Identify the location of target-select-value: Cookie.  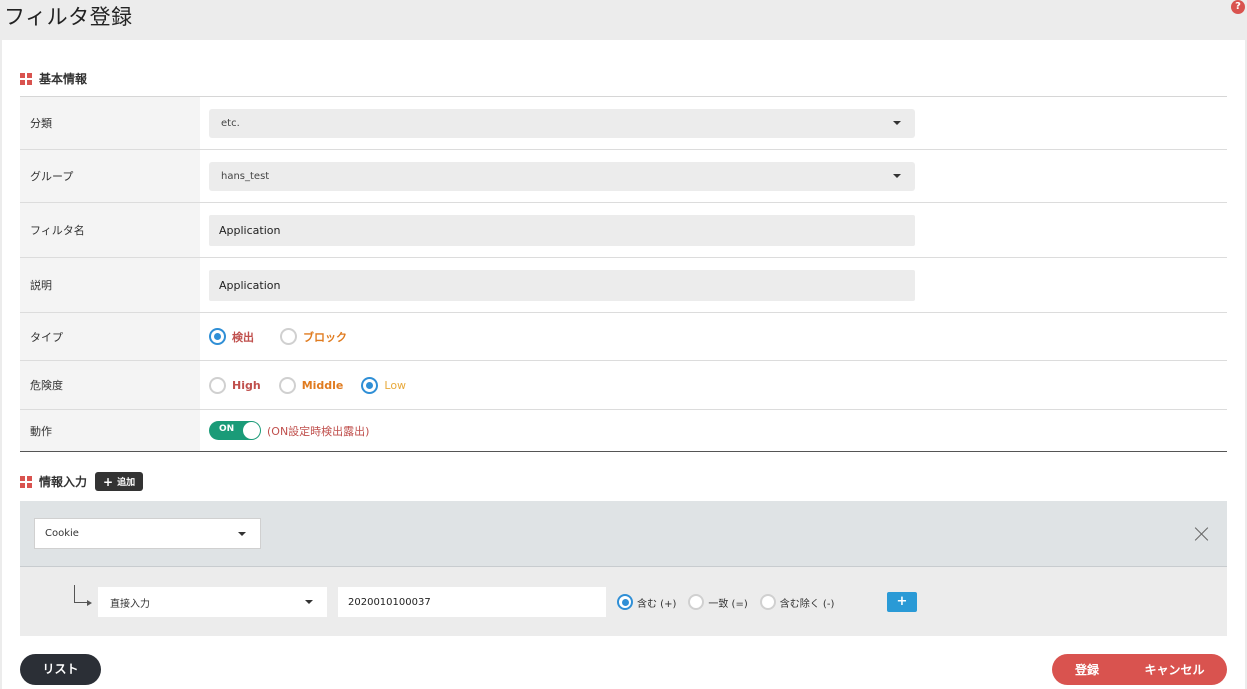
(62, 533).